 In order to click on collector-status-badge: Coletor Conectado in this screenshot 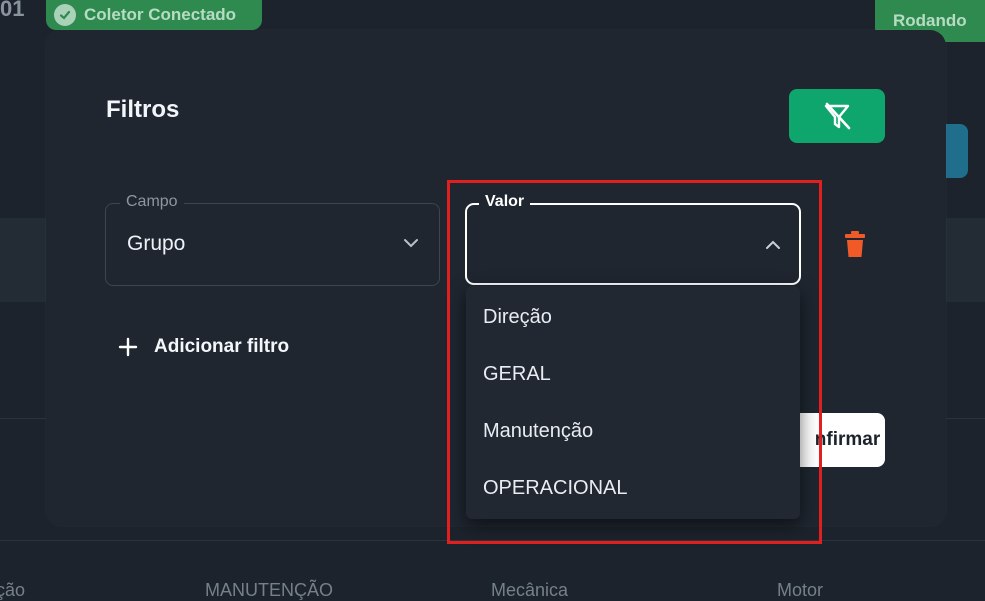, I will do `click(154, 15)`.